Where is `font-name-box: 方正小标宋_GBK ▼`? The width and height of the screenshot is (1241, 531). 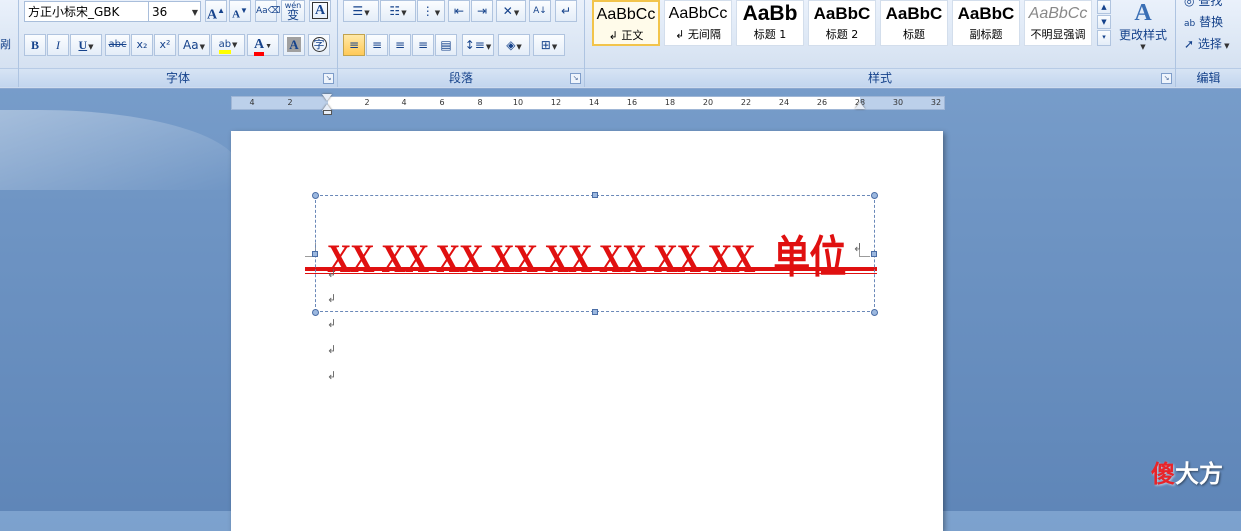
font-name-box: 方正小标宋_GBK ▼ is located at coordinates (95, 11).